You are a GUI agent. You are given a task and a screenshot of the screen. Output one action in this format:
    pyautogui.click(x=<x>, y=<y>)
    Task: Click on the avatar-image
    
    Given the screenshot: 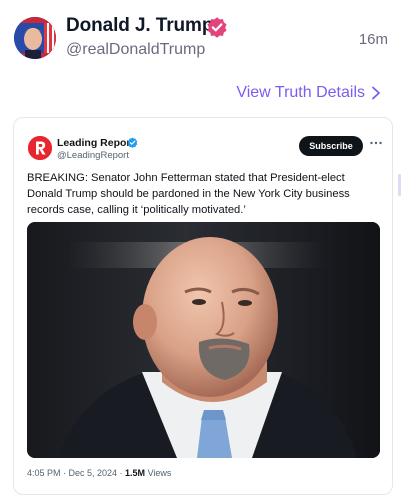 What is the action you would take?
    pyautogui.click(x=35, y=38)
    